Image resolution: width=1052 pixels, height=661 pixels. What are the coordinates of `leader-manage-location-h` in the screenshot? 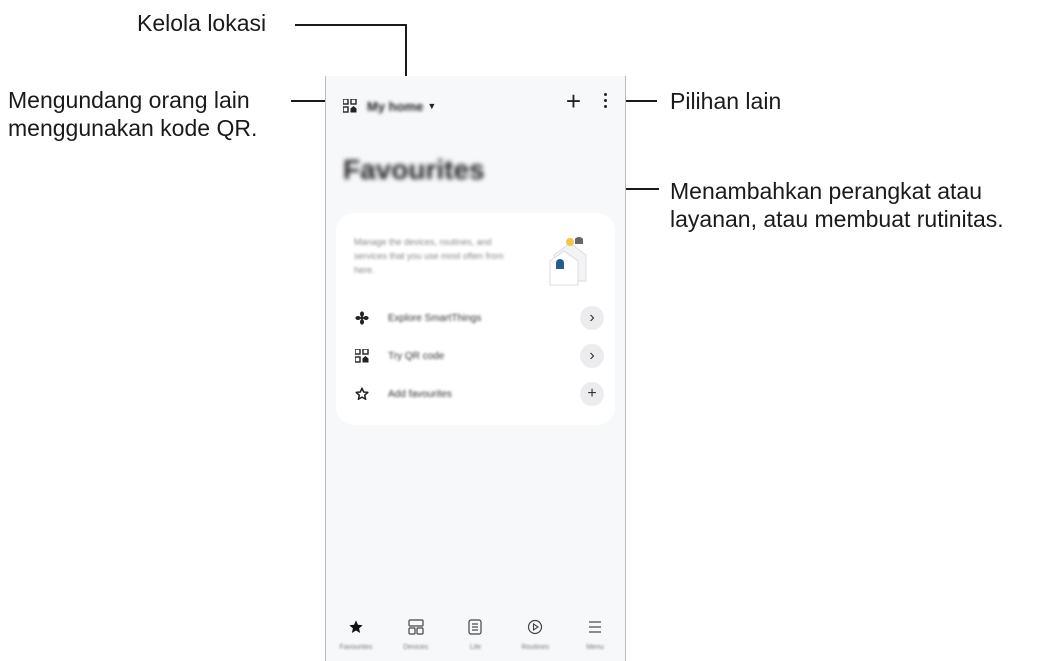 It's located at (351, 25).